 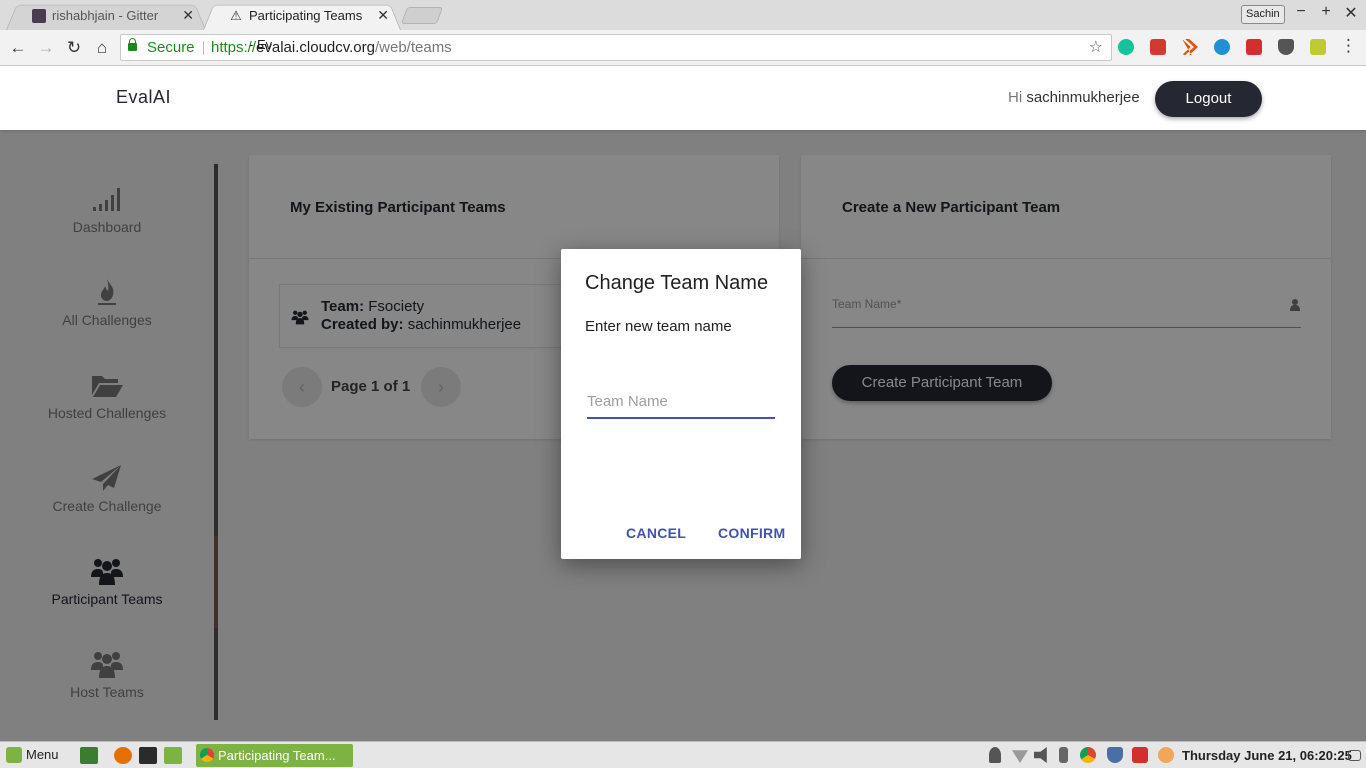 What do you see at coordinates (123, 755) in the screenshot?
I see `firefox-icon` at bounding box center [123, 755].